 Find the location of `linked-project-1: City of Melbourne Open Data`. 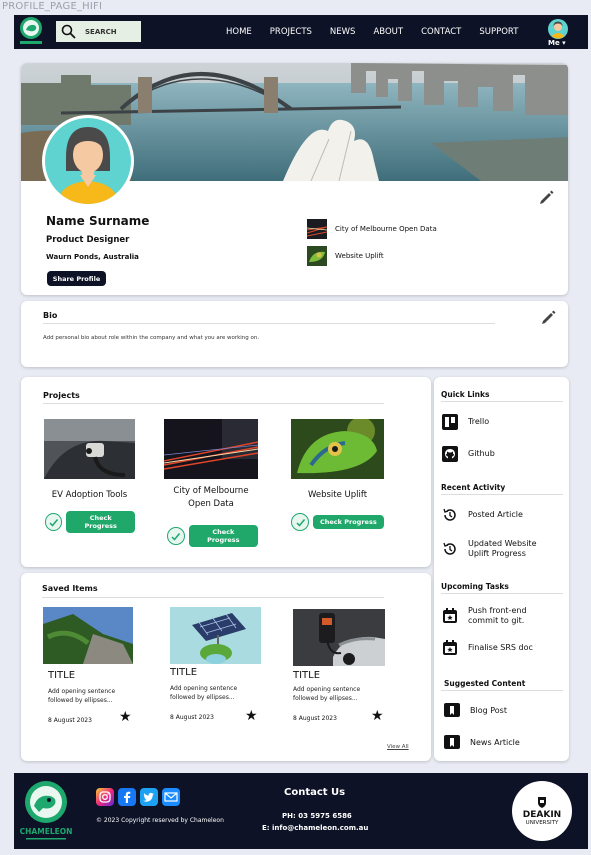

linked-project-1: City of Melbourne Open Data is located at coordinates (372, 229).